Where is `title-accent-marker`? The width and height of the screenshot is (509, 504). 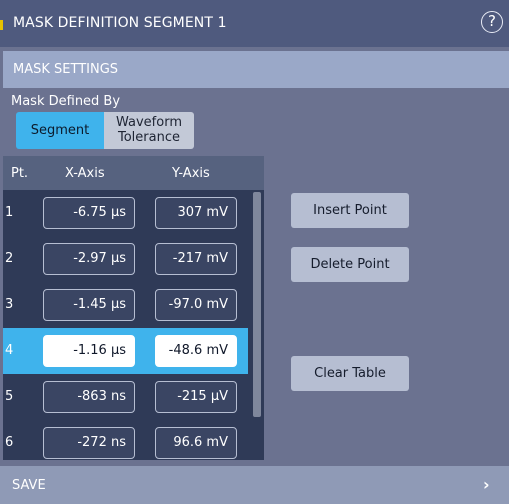
title-accent-marker is located at coordinates (1, 25).